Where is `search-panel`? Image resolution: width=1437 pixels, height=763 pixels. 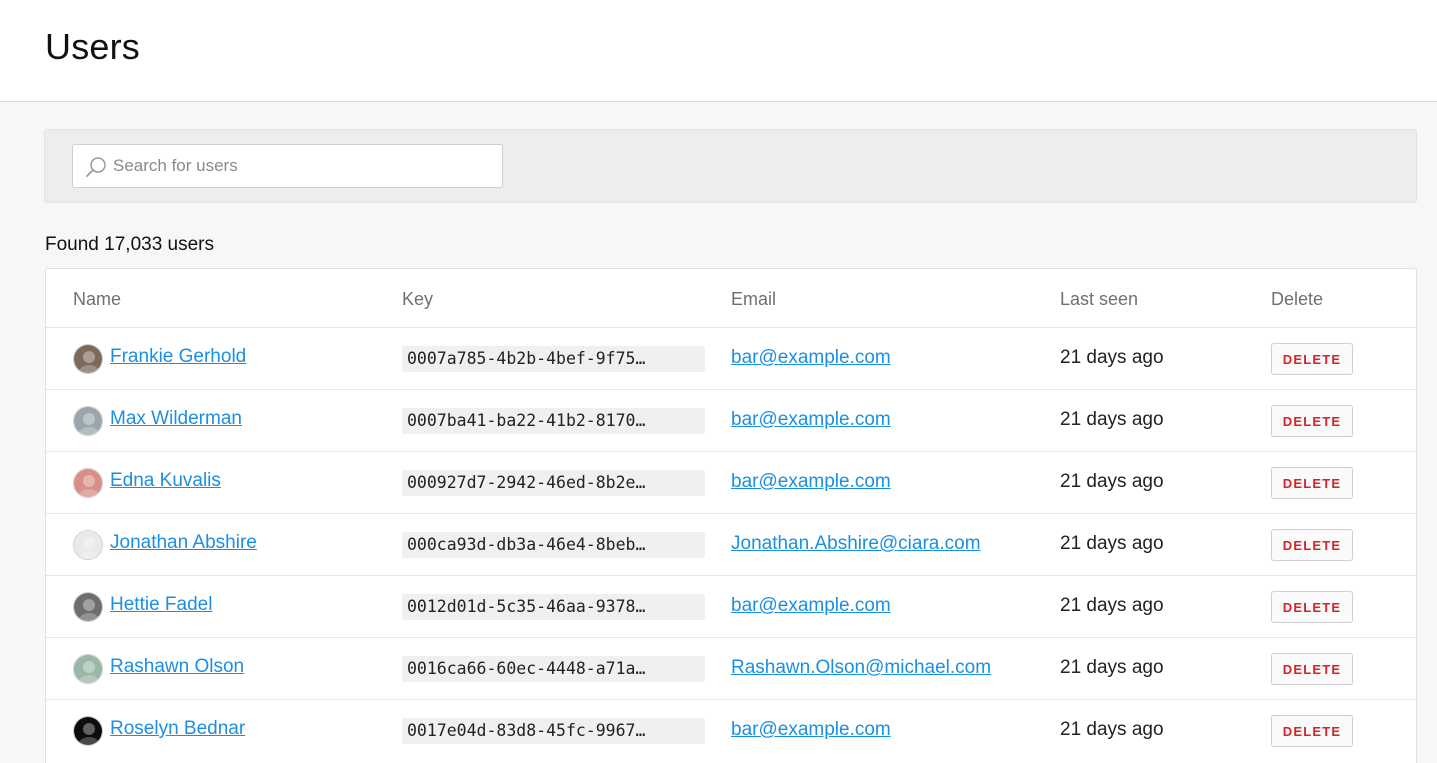
search-panel is located at coordinates (730, 166).